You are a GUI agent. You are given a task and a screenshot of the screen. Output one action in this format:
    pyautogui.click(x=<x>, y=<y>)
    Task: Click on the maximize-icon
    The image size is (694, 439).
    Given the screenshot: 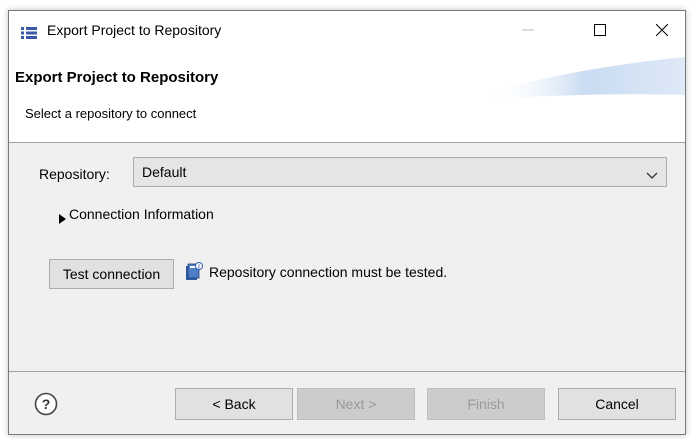 What is the action you would take?
    pyautogui.click(x=600, y=31)
    